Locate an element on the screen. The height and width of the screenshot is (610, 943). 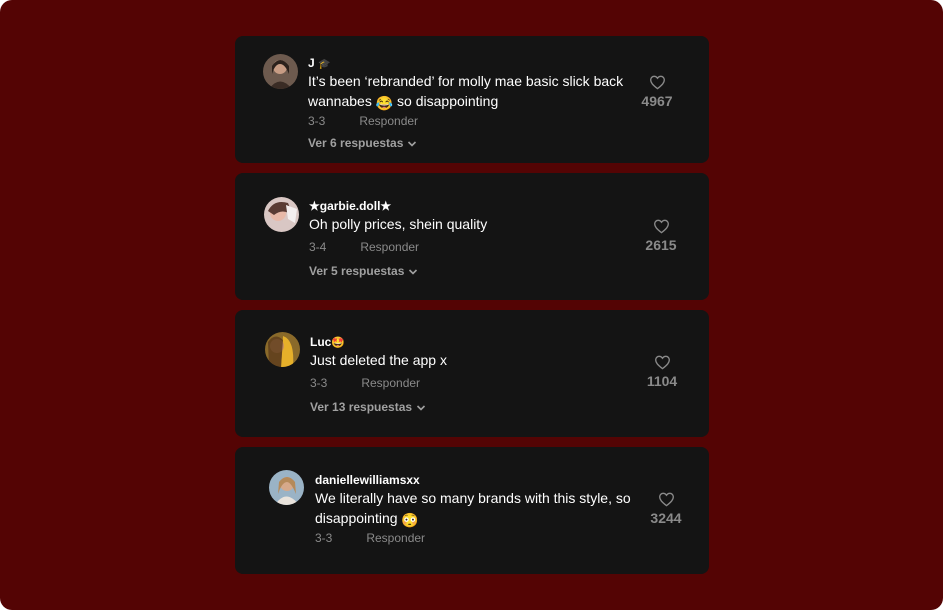
comment-username: ★garbie.doll★ is located at coordinates (350, 206).